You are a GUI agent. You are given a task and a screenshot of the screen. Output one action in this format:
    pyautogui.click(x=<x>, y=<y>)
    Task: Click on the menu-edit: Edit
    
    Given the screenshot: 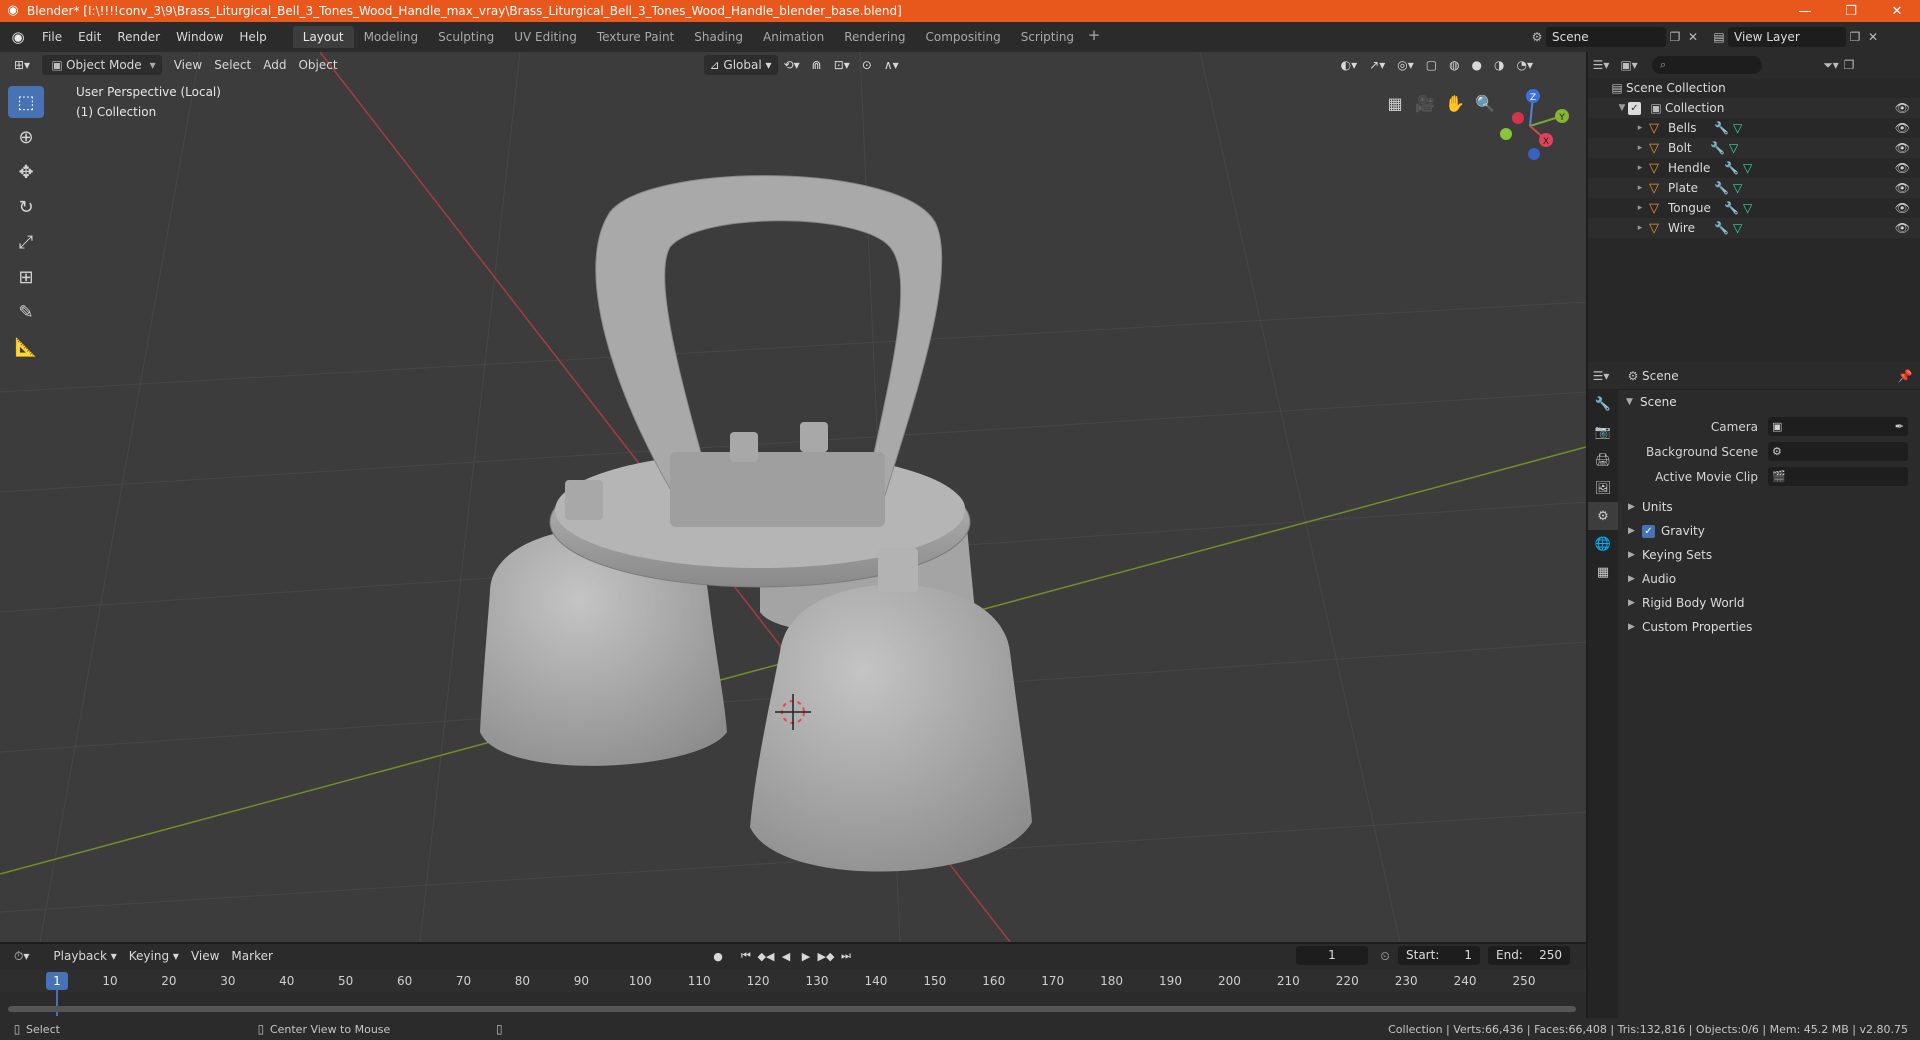 What is the action you would take?
    pyautogui.click(x=89, y=37)
    